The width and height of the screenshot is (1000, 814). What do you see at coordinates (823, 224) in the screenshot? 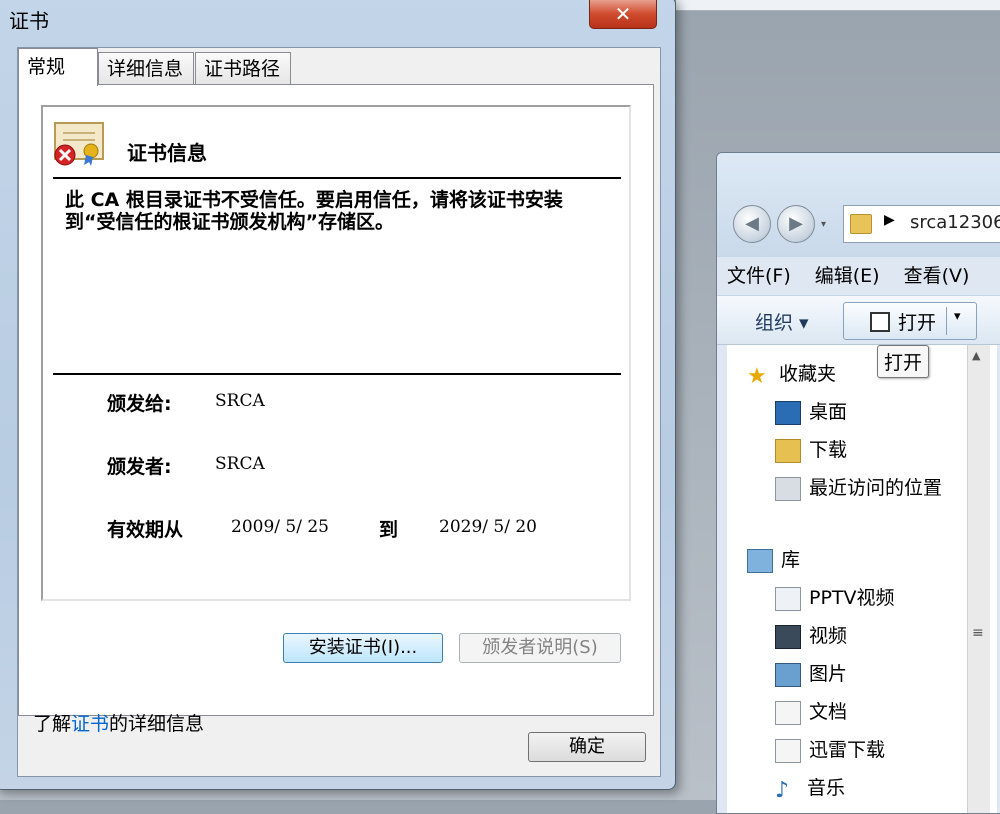
I see `recent-pages-dropdown-icon: ▾` at bounding box center [823, 224].